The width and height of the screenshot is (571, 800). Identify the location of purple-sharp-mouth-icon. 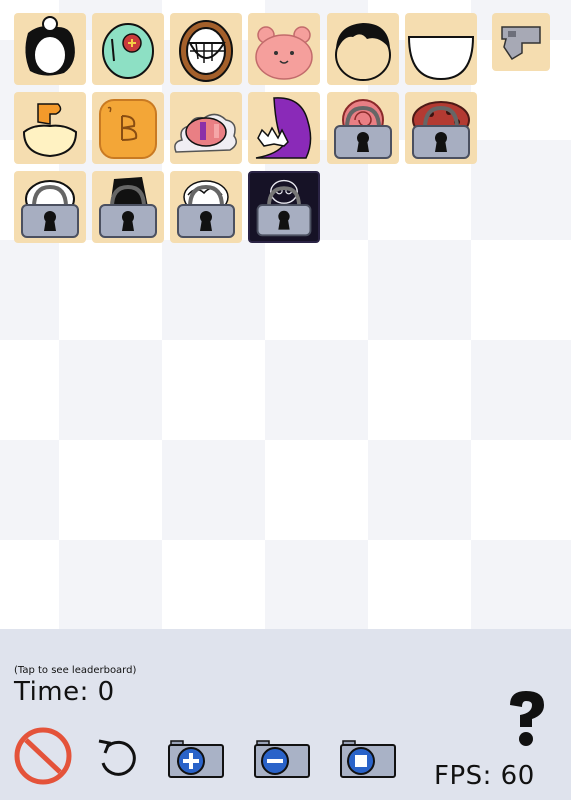
(283, 128).